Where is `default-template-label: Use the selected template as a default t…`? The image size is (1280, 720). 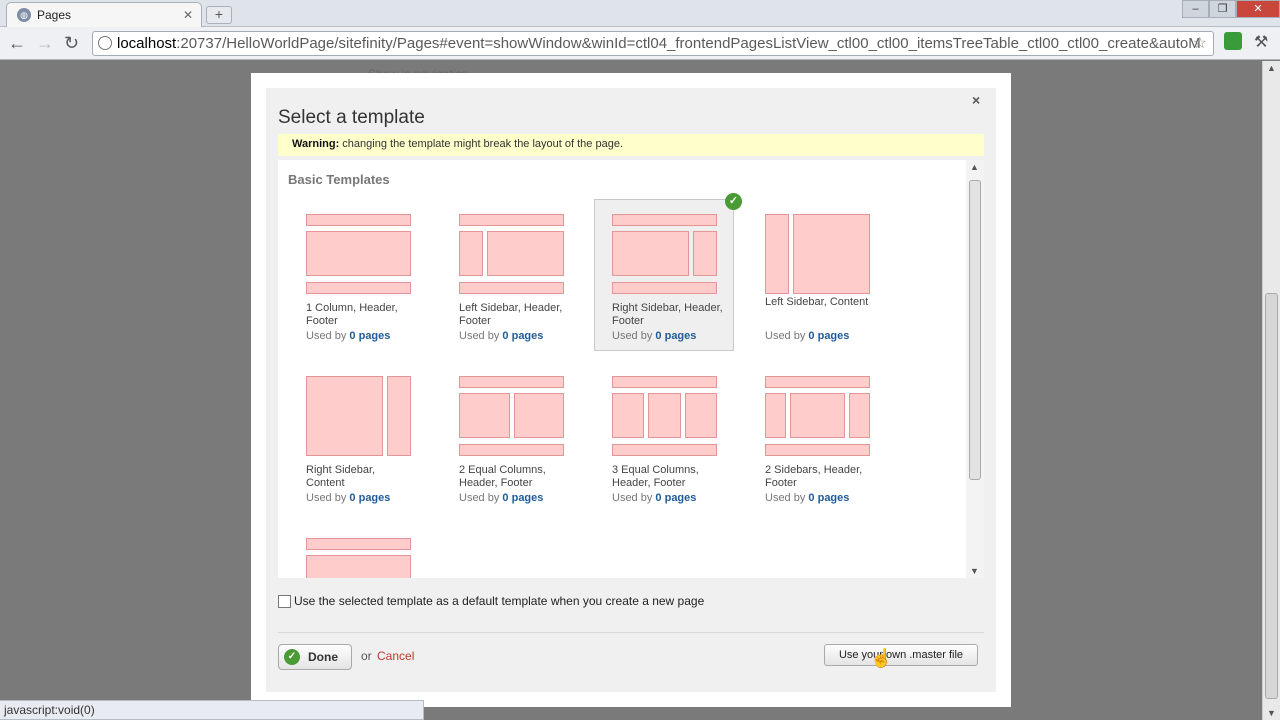
default-template-label: Use the selected template as a default t… is located at coordinates (499, 601).